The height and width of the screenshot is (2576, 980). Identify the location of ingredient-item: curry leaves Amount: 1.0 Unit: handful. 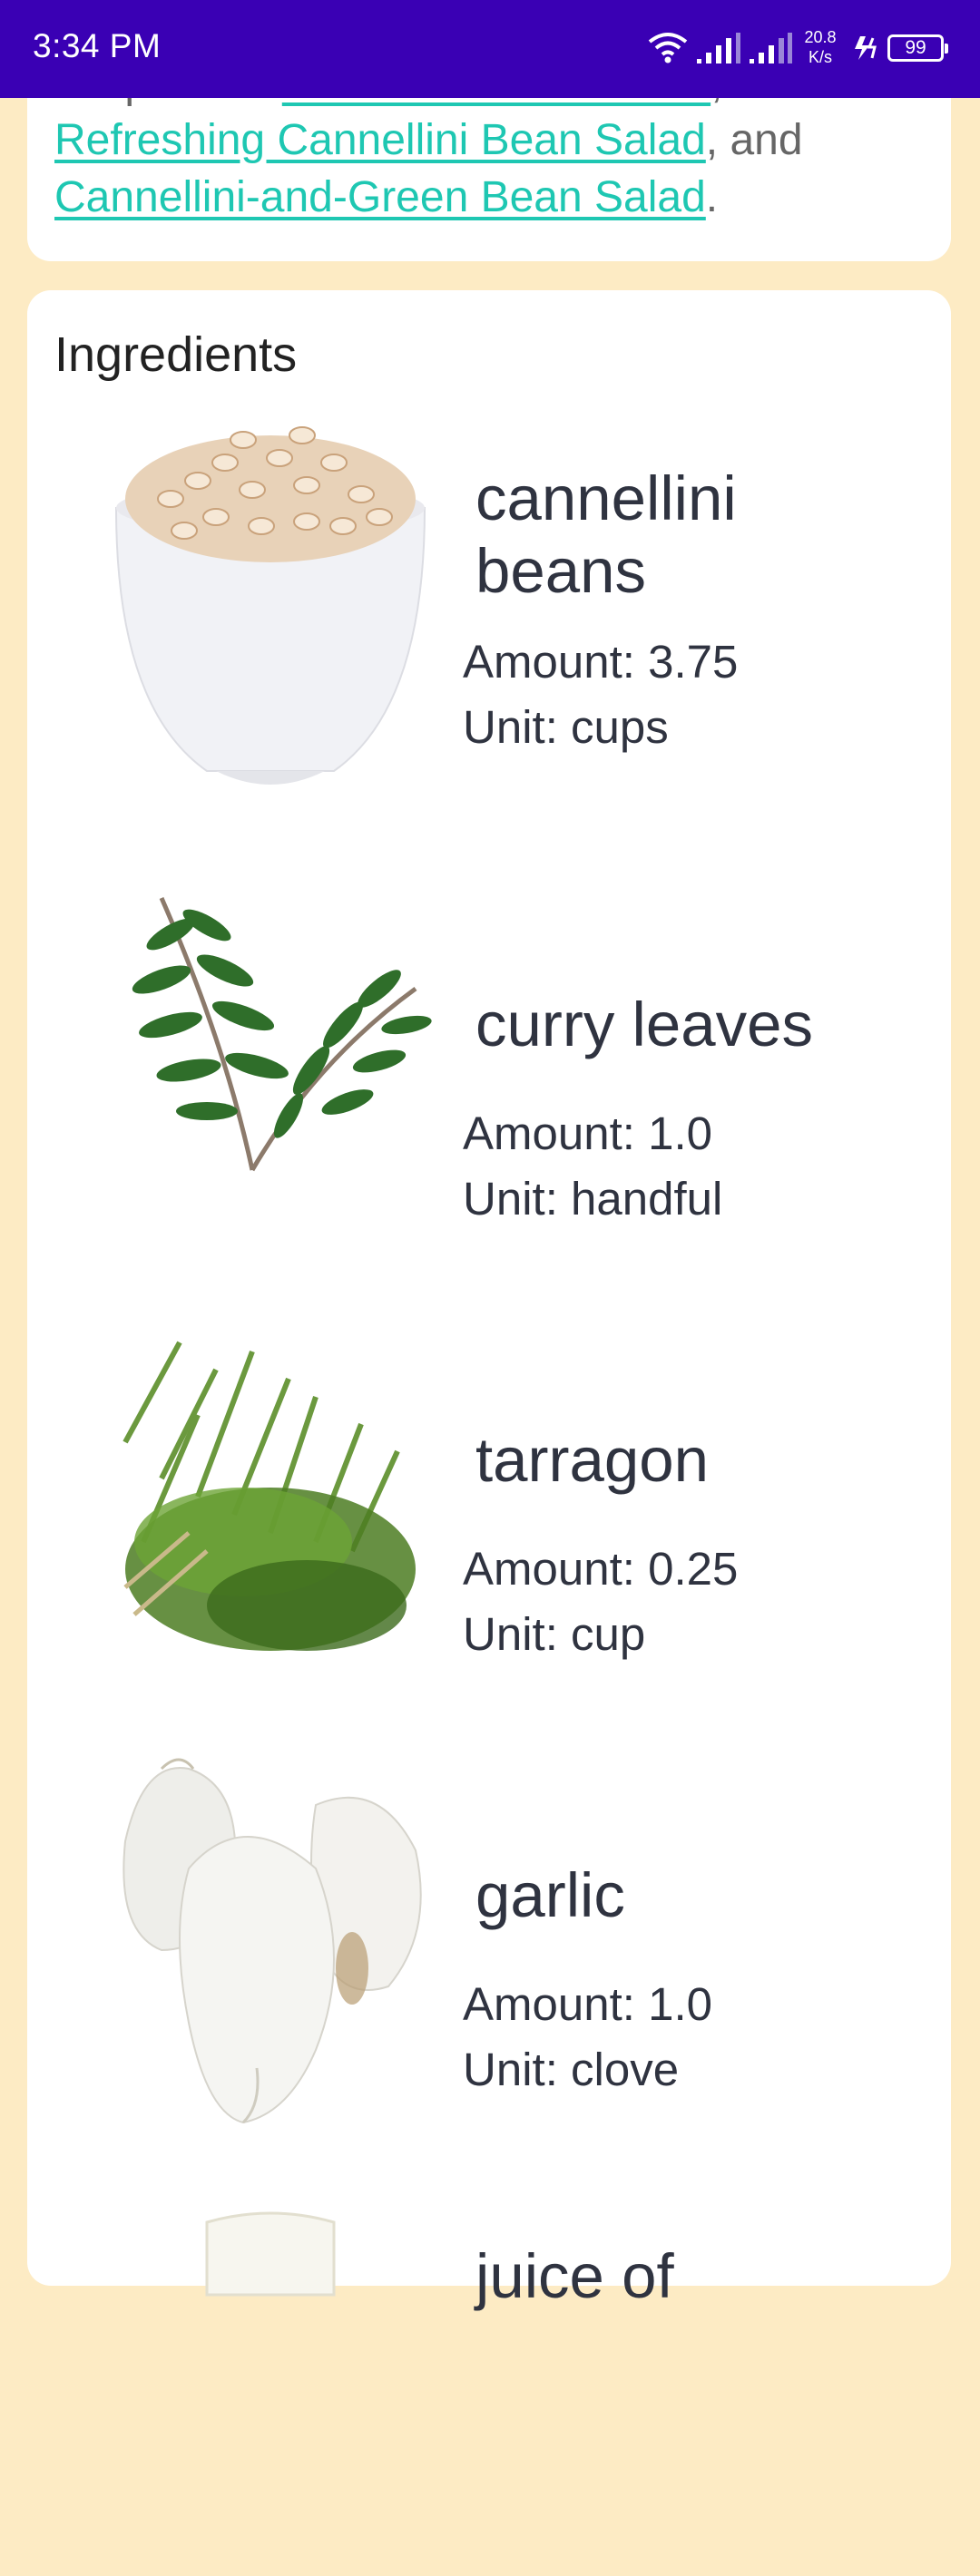
(490, 1075).